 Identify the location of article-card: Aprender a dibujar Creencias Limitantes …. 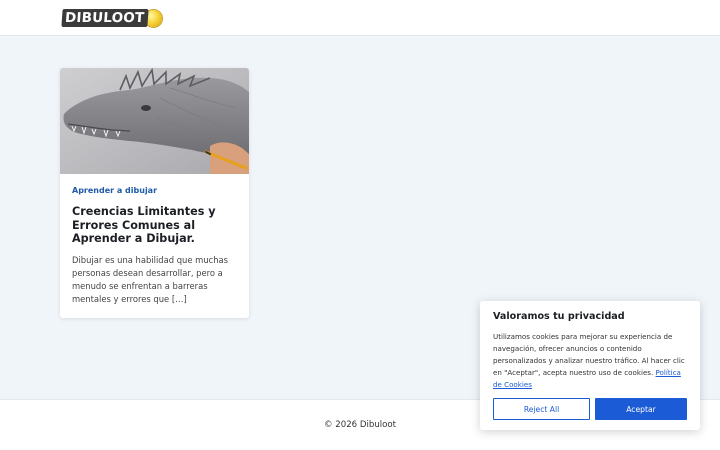
(154, 193).